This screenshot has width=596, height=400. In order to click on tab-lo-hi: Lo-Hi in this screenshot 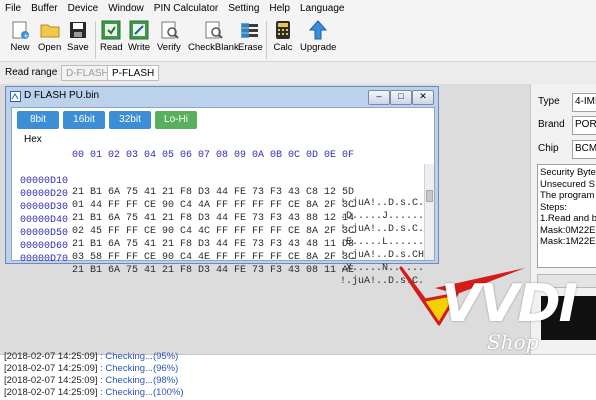, I will do `click(176, 120)`.